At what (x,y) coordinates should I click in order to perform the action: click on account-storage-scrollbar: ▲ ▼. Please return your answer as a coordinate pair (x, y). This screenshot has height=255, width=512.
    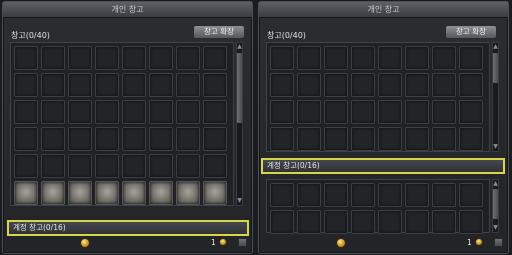
    Looking at the image, I should click on (495, 206).